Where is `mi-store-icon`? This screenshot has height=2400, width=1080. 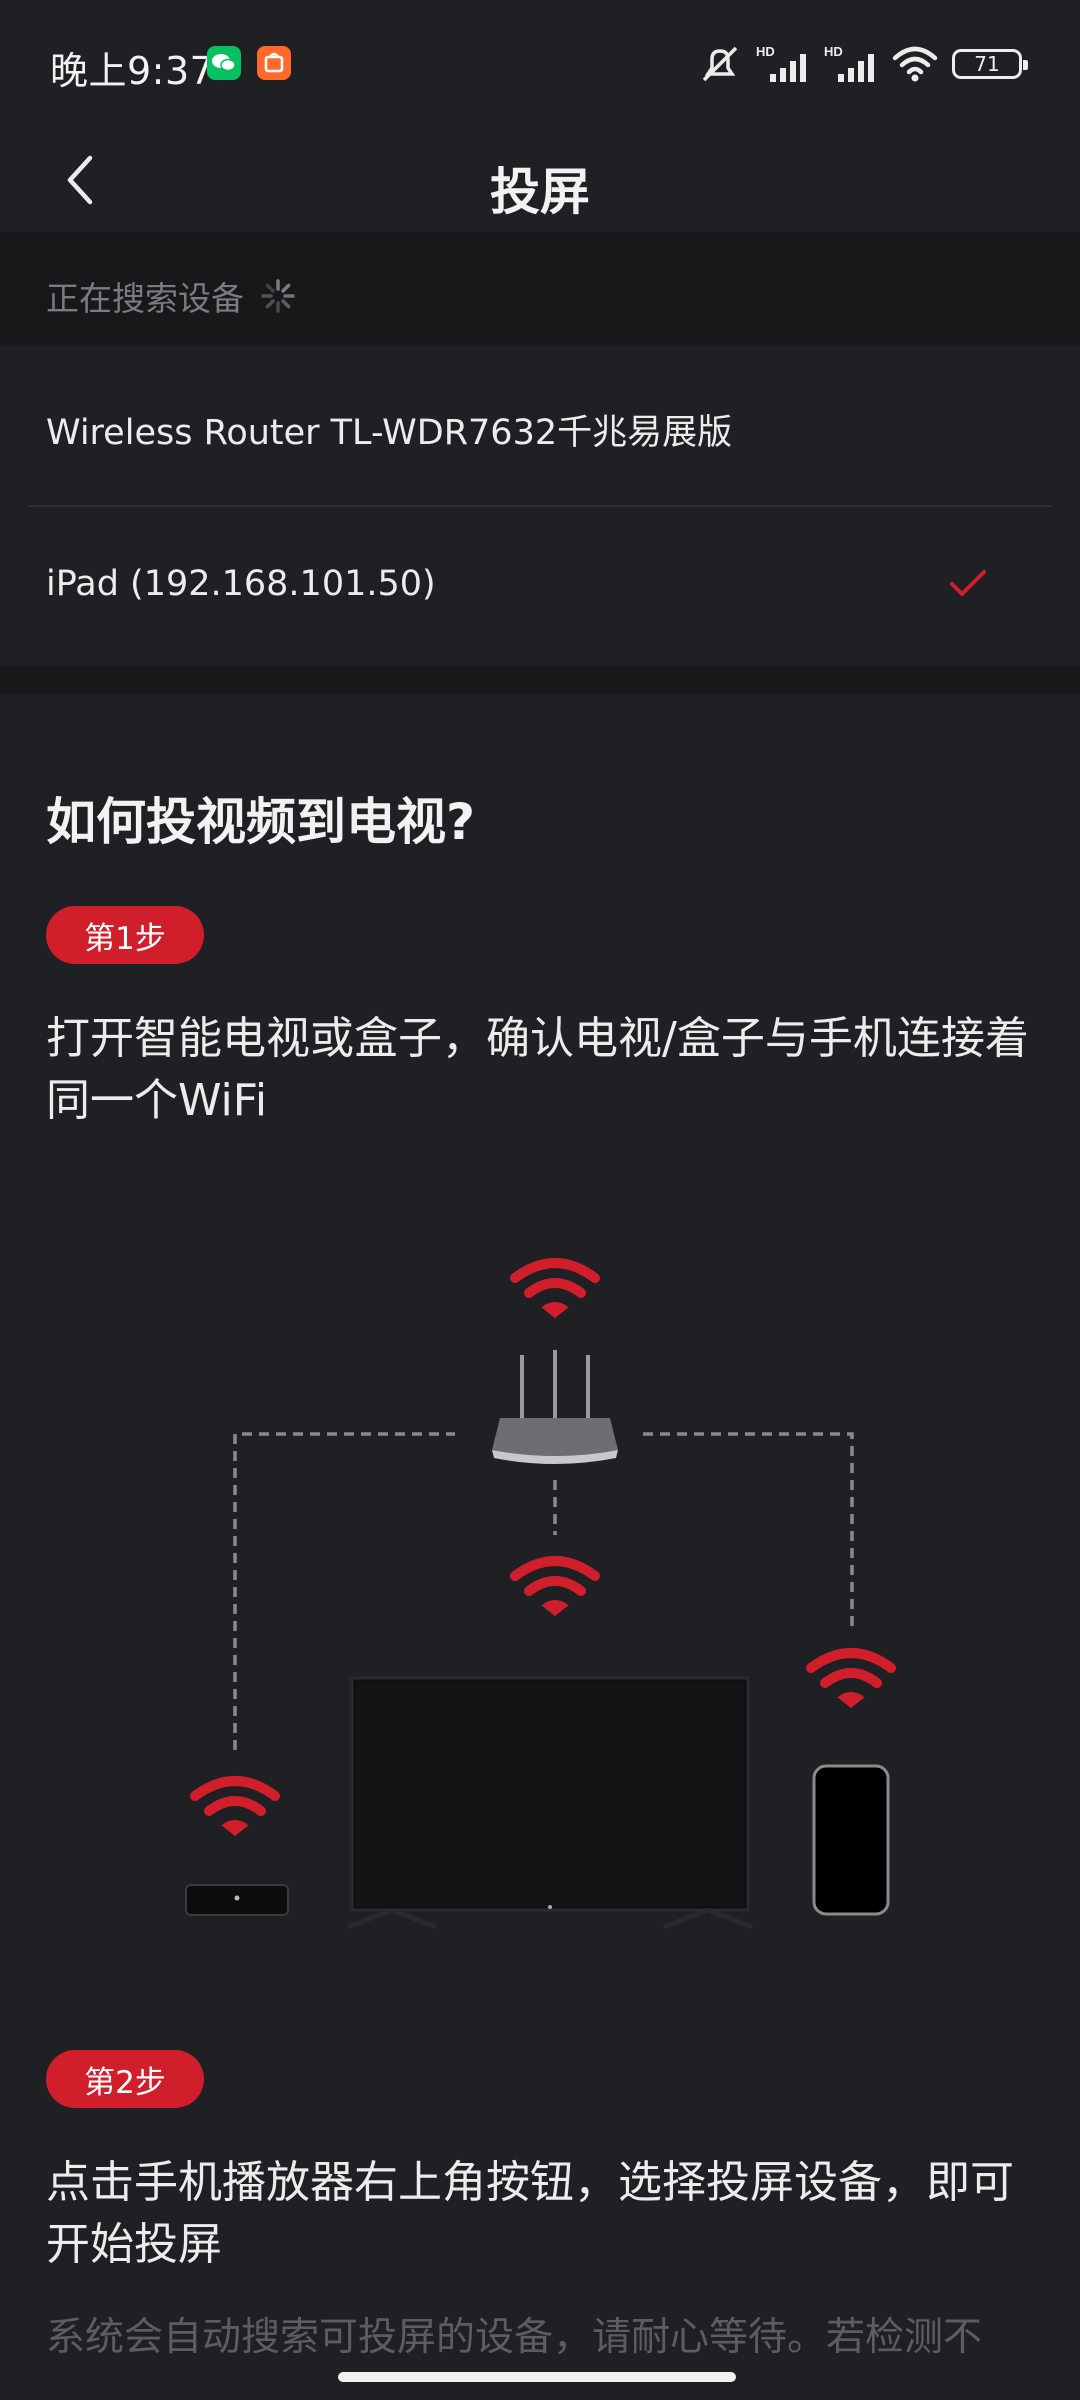 mi-store-icon is located at coordinates (274, 63).